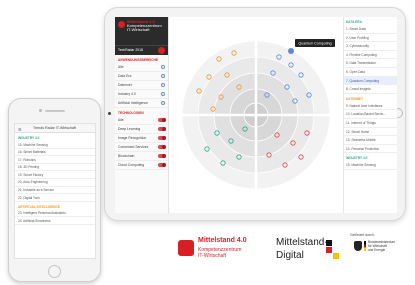 This screenshot has width=415, height=285. Describe the element at coordinates (55, 214) in the screenshot. I see `phone-list-item: 23. Intelligent Personal Assistants` at that location.